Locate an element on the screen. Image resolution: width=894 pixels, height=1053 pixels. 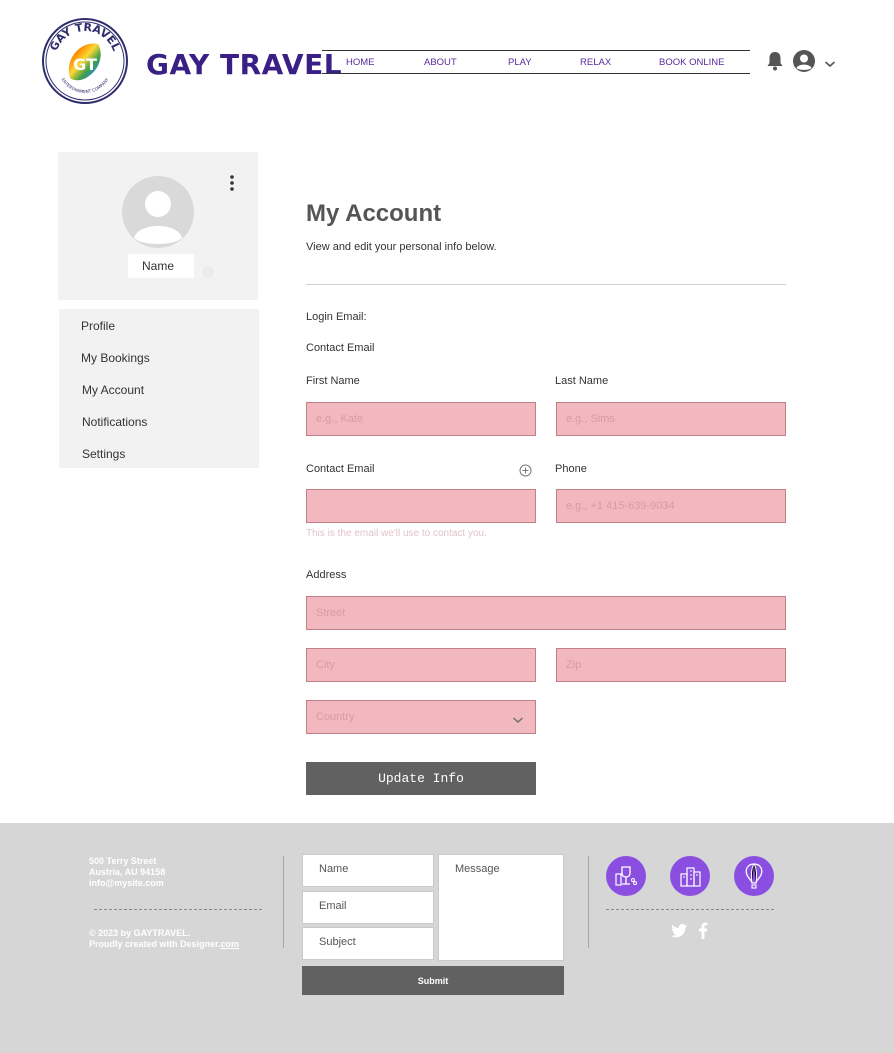
profile-name: Name is located at coordinates (161, 266).